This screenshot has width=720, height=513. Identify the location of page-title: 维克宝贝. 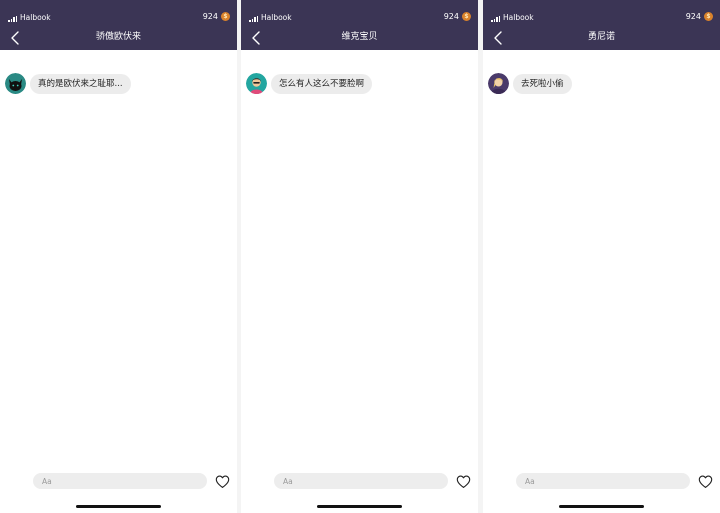
(359, 37).